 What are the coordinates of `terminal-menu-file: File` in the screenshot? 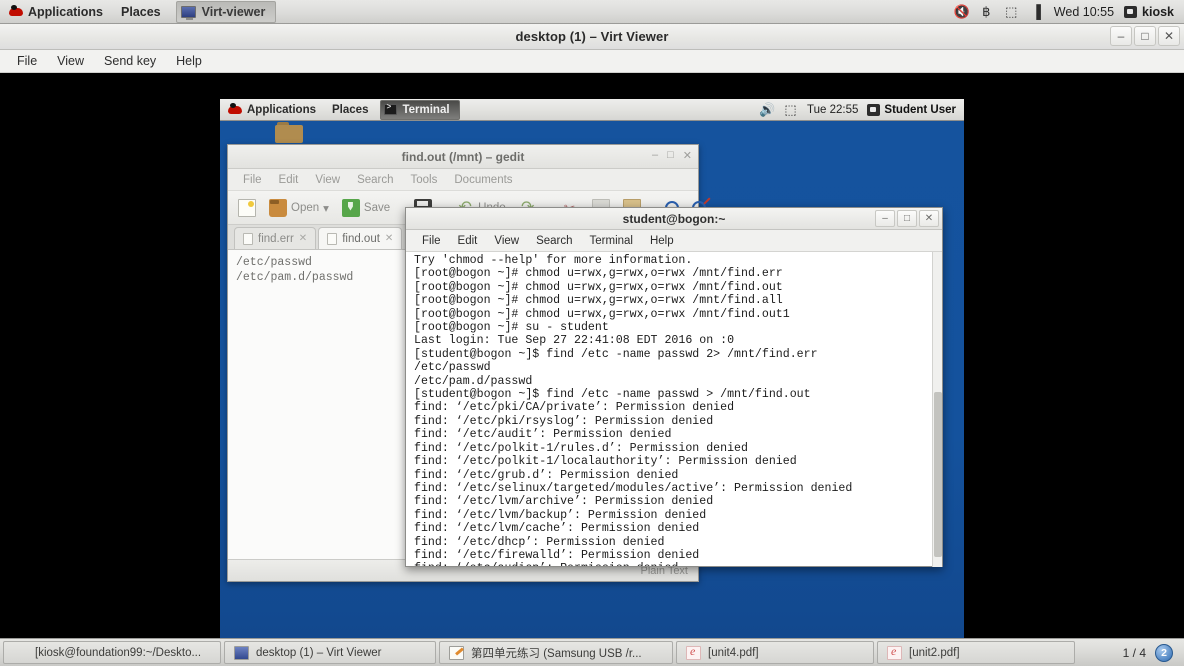 It's located at (431, 241).